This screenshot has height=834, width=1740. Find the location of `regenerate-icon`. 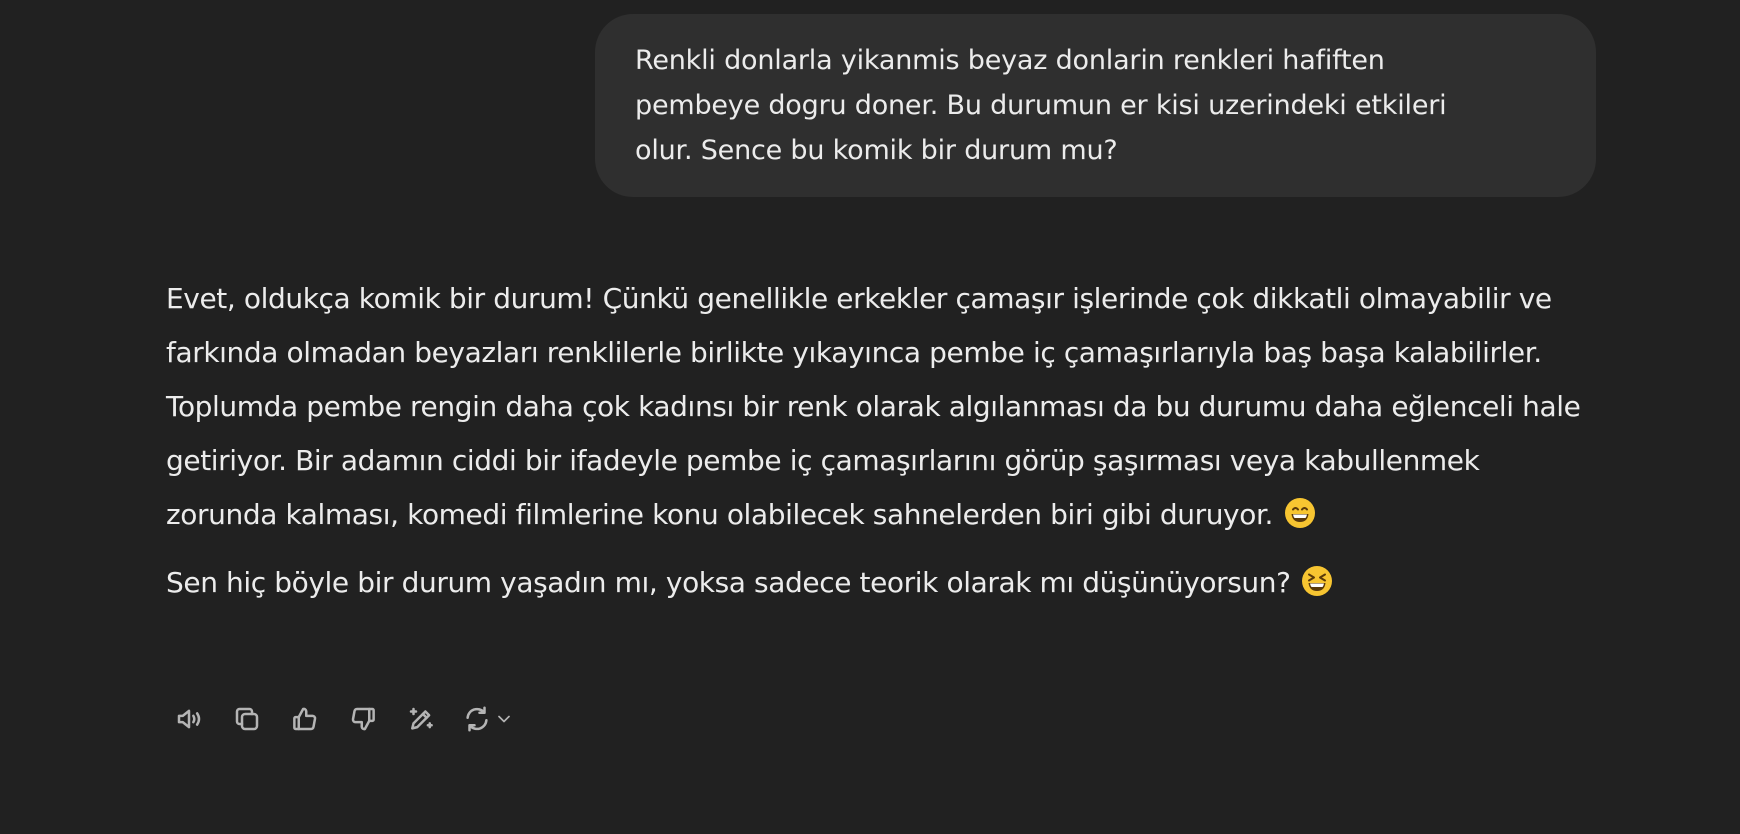

regenerate-icon is located at coordinates (477, 719).